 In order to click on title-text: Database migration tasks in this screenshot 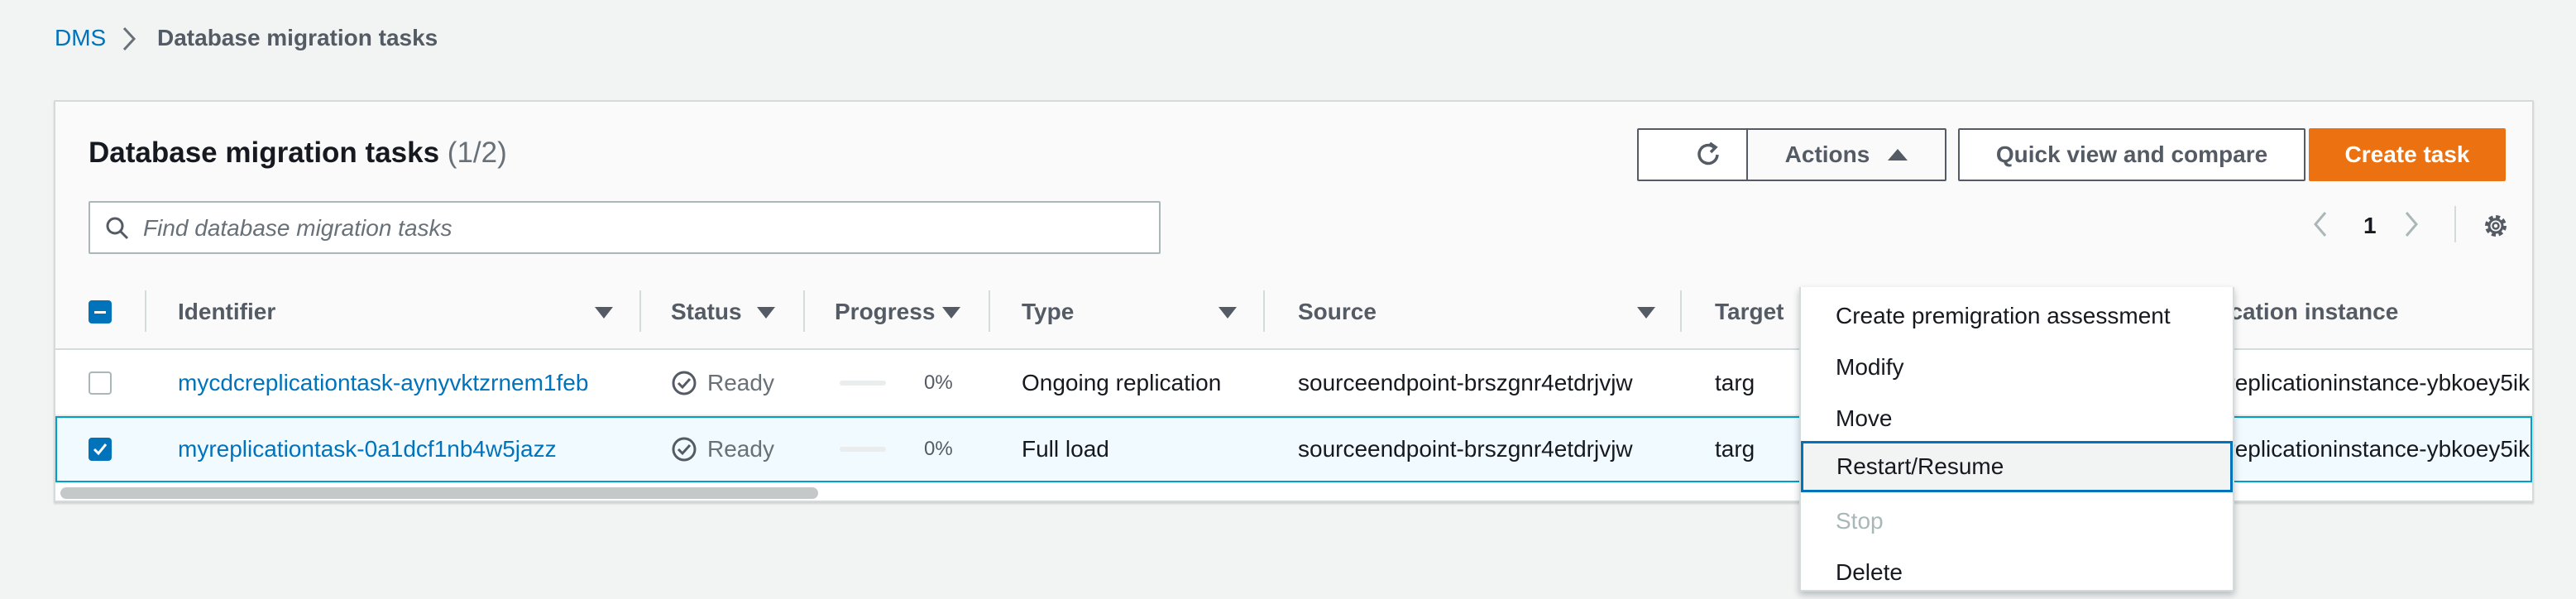, I will do `click(265, 153)`.